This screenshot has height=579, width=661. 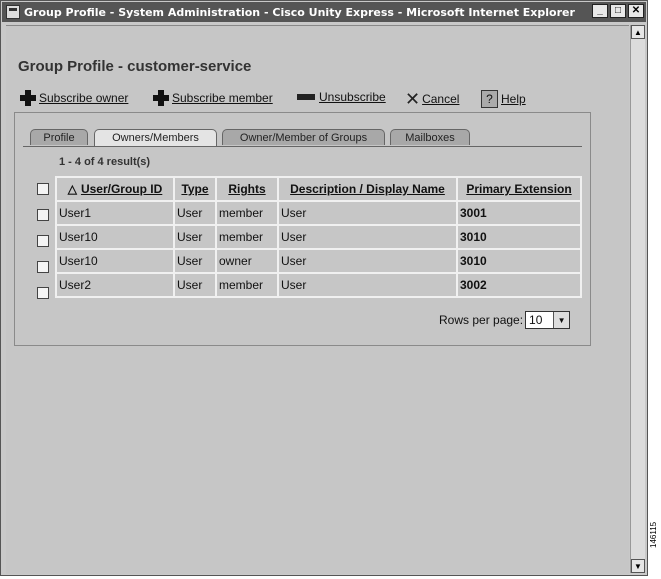 I want to click on table-row: User1 User member User 3001, so click(x=318, y=213).